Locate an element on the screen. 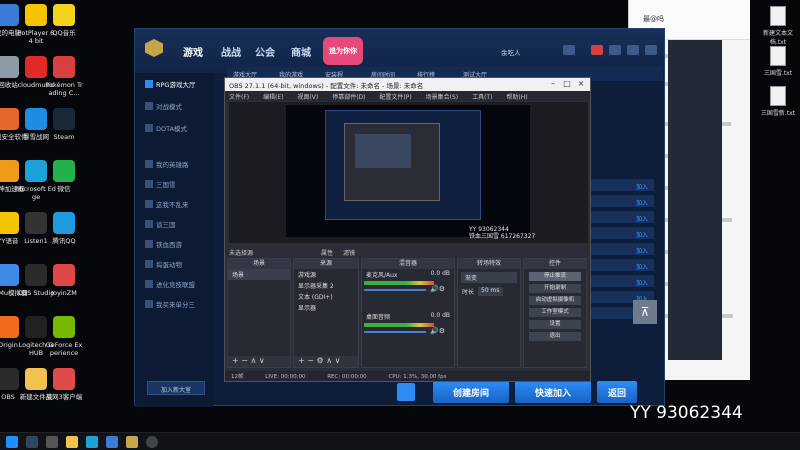 This screenshot has height=450, width=800. menu-tools: 工具(T) is located at coordinates (482, 97).